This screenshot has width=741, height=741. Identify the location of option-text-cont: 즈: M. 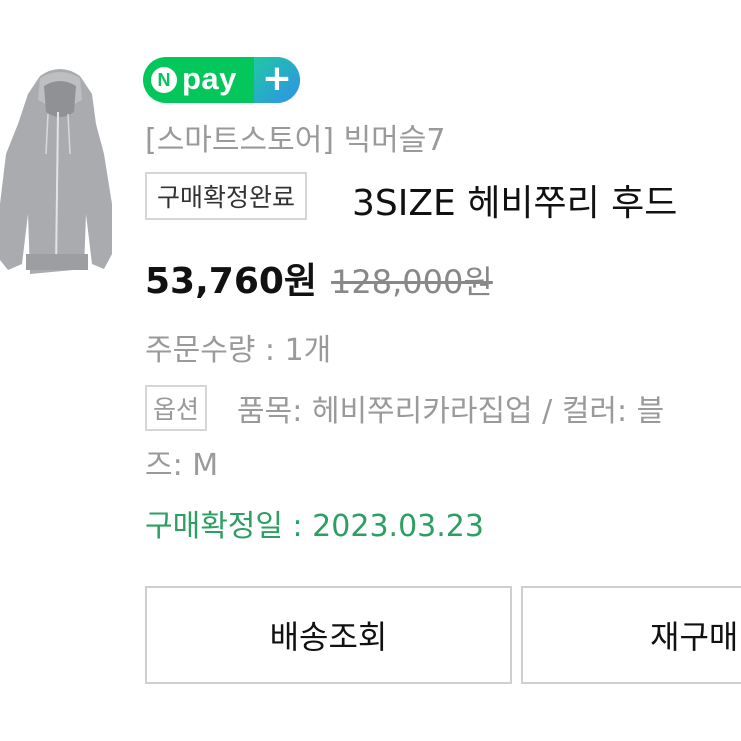
(182, 465).